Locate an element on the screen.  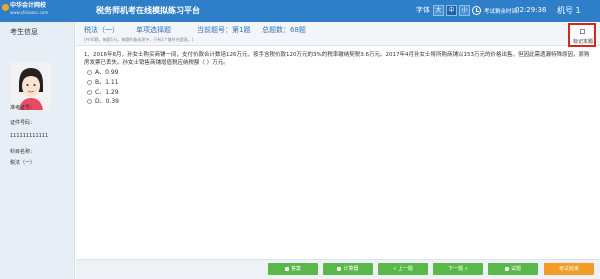
subject-name-label: 科目名称： is located at coordinates (23, 152).